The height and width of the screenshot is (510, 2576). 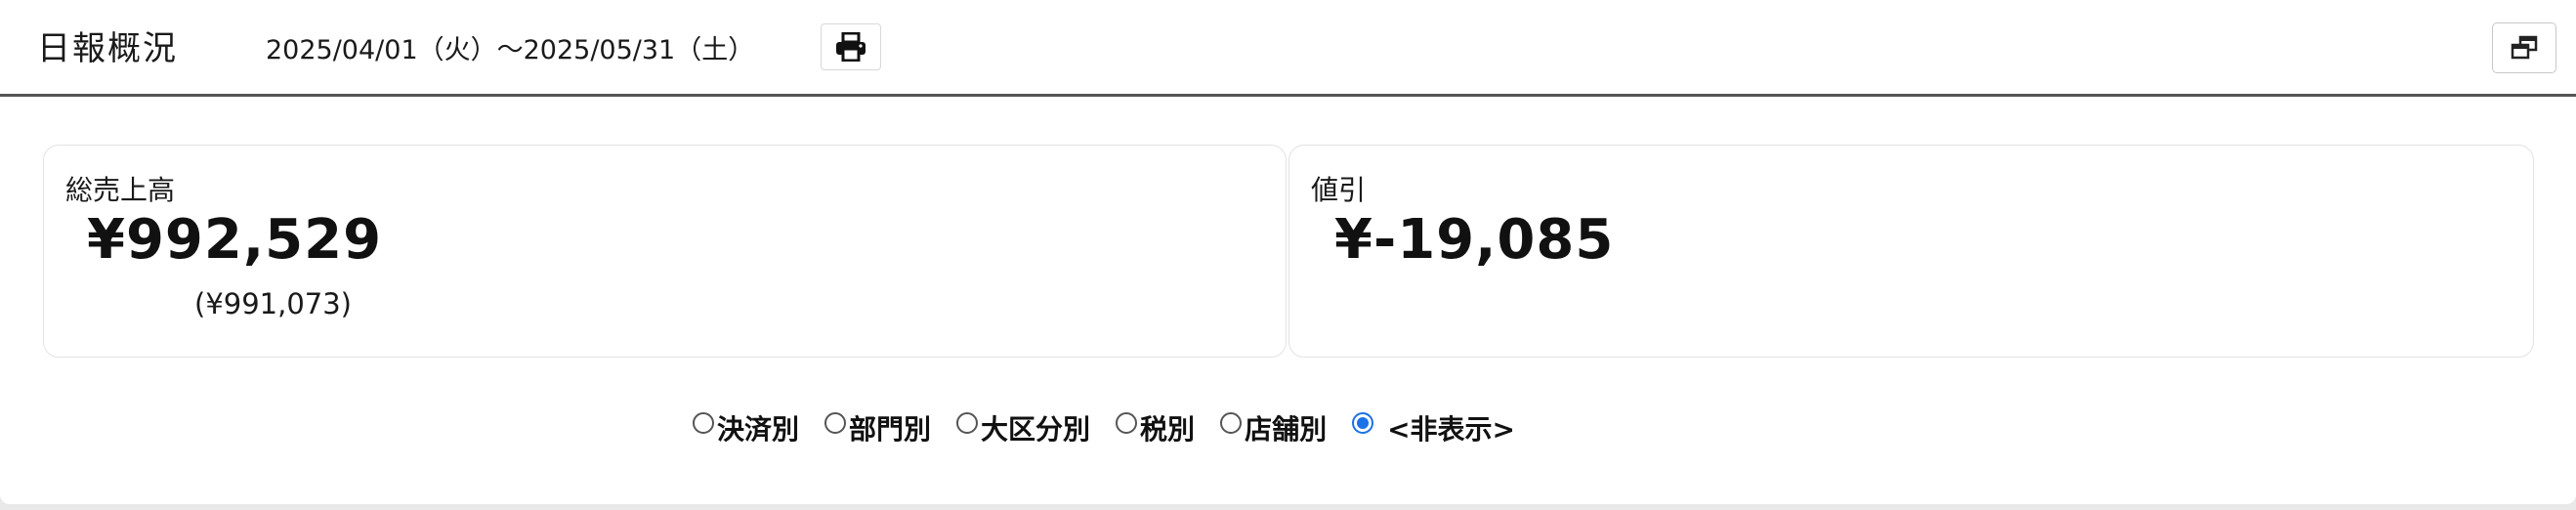 What do you see at coordinates (107, 48) in the screenshot?
I see `page-title: 日報概況` at bounding box center [107, 48].